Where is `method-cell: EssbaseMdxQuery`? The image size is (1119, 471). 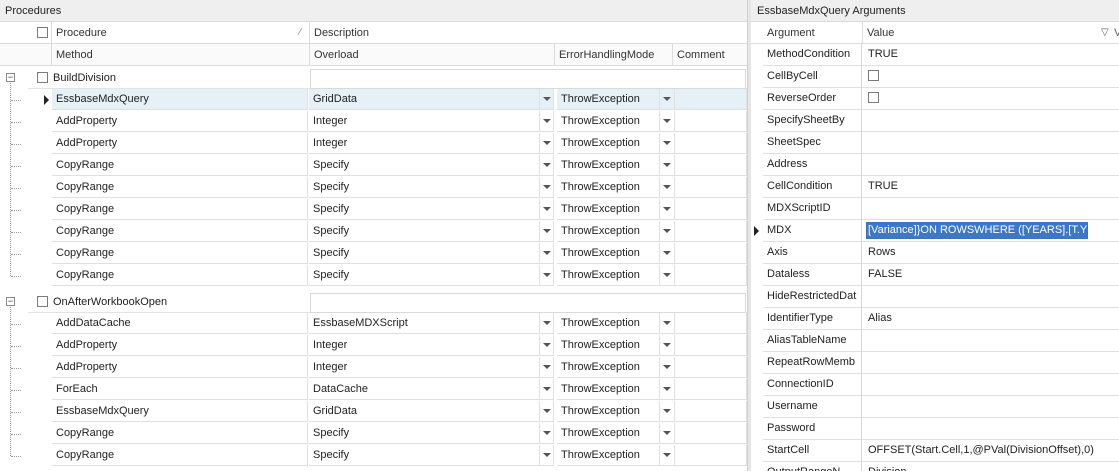
method-cell: EssbaseMdxQuery is located at coordinates (180, 99).